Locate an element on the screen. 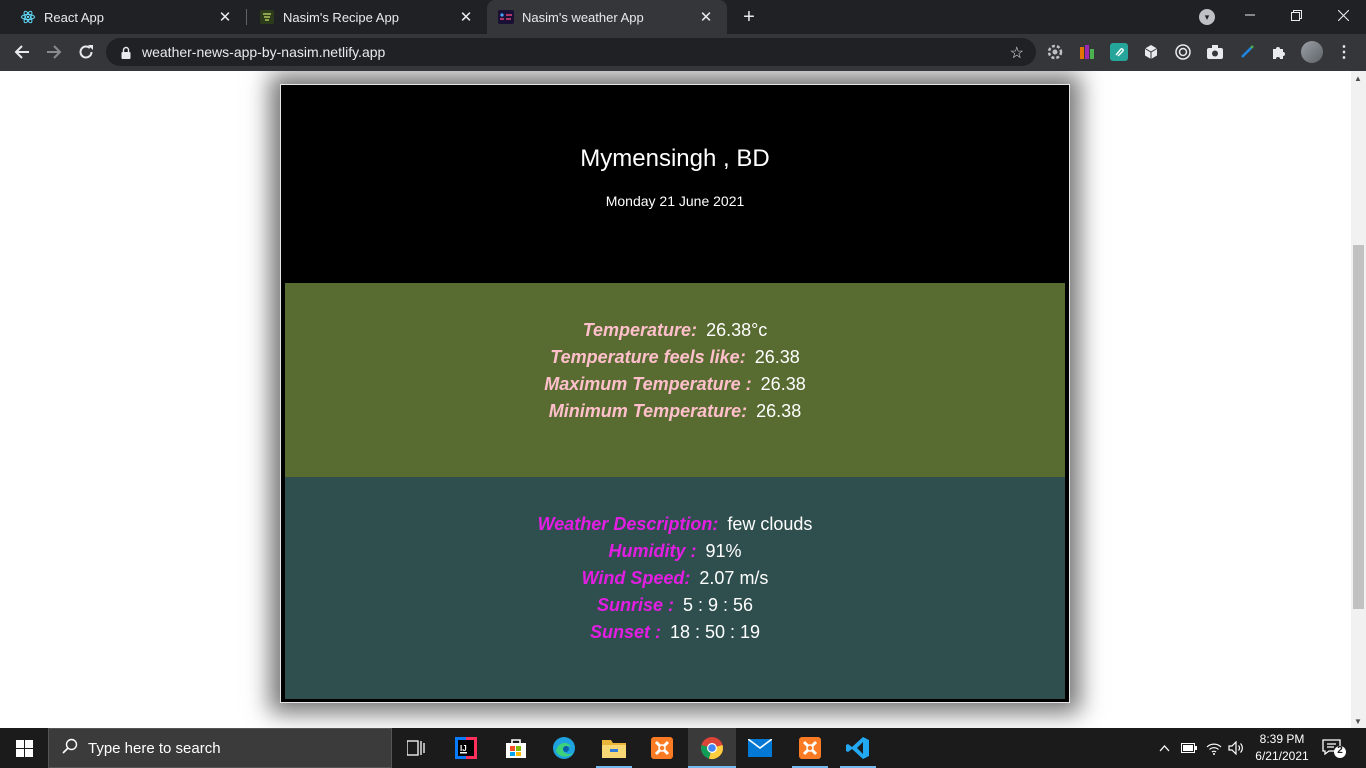 The width and height of the screenshot is (1366, 768). sunset-row: Sunset : 18 : 50 : 19 is located at coordinates (675, 632).